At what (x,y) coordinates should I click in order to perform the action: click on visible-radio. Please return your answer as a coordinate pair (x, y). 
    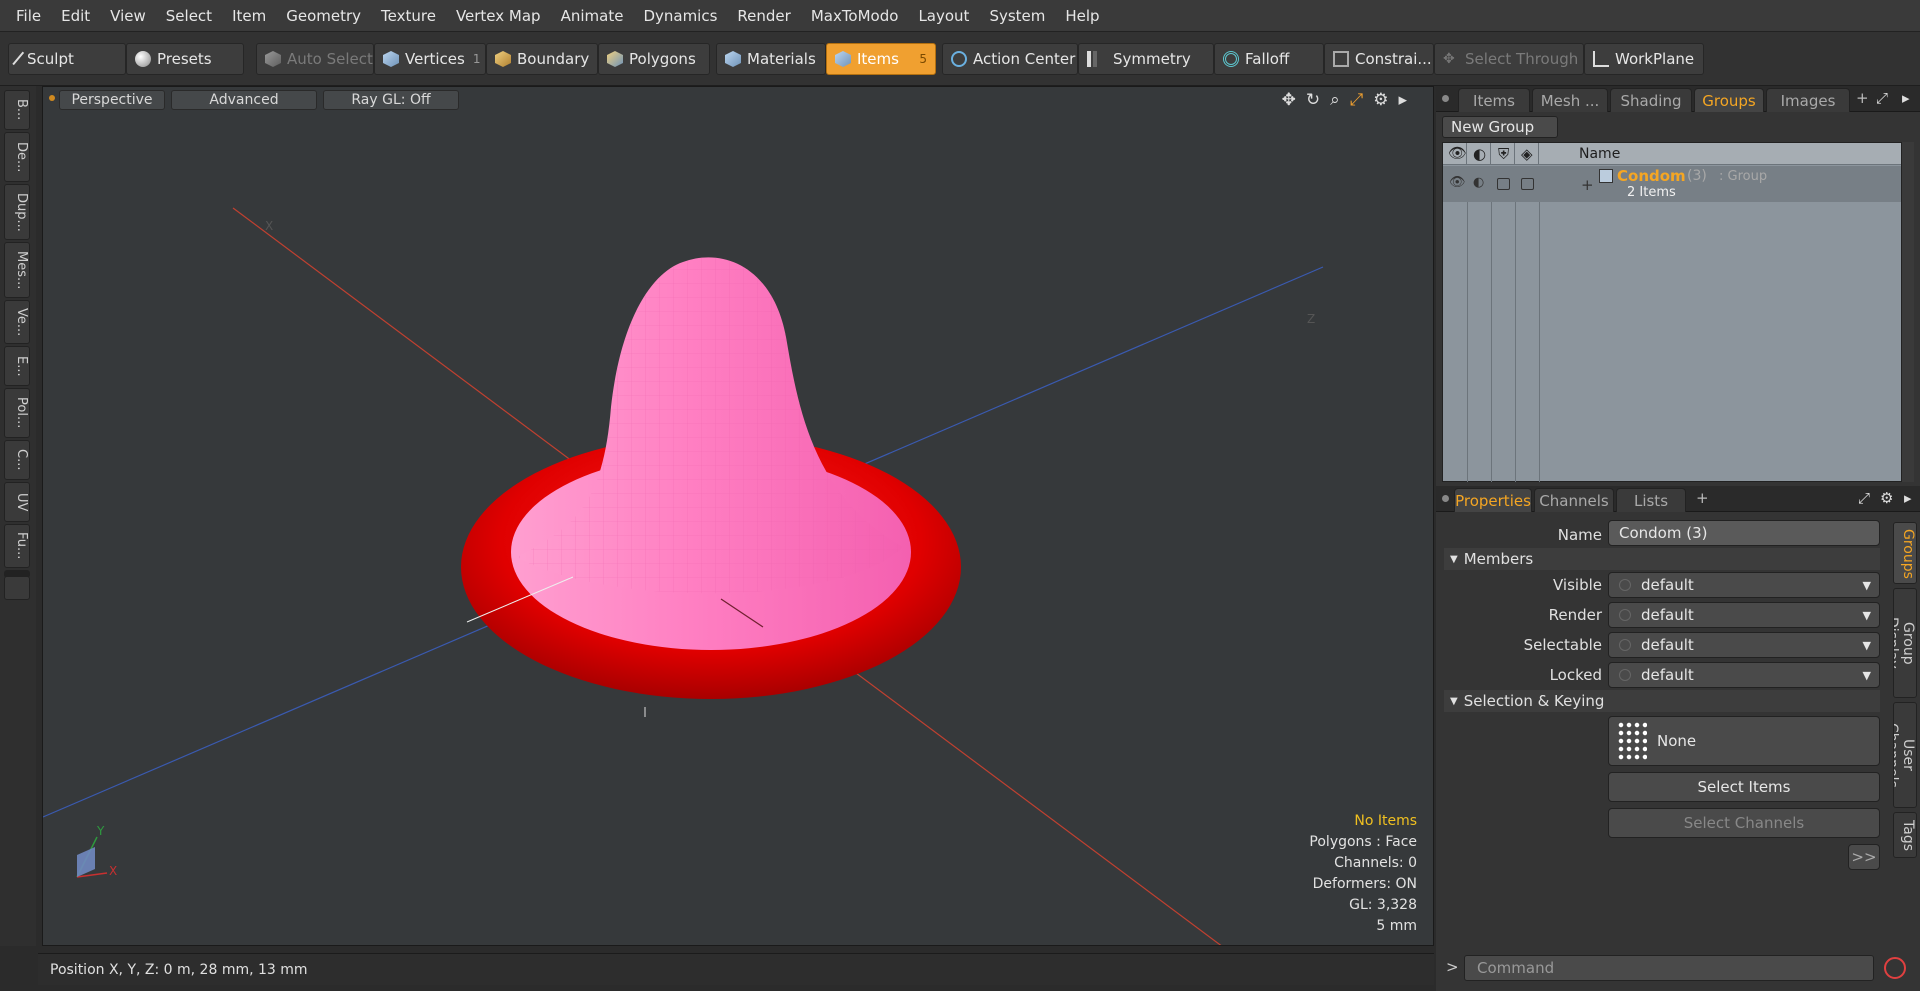
    Looking at the image, I should click on (1625, 585).